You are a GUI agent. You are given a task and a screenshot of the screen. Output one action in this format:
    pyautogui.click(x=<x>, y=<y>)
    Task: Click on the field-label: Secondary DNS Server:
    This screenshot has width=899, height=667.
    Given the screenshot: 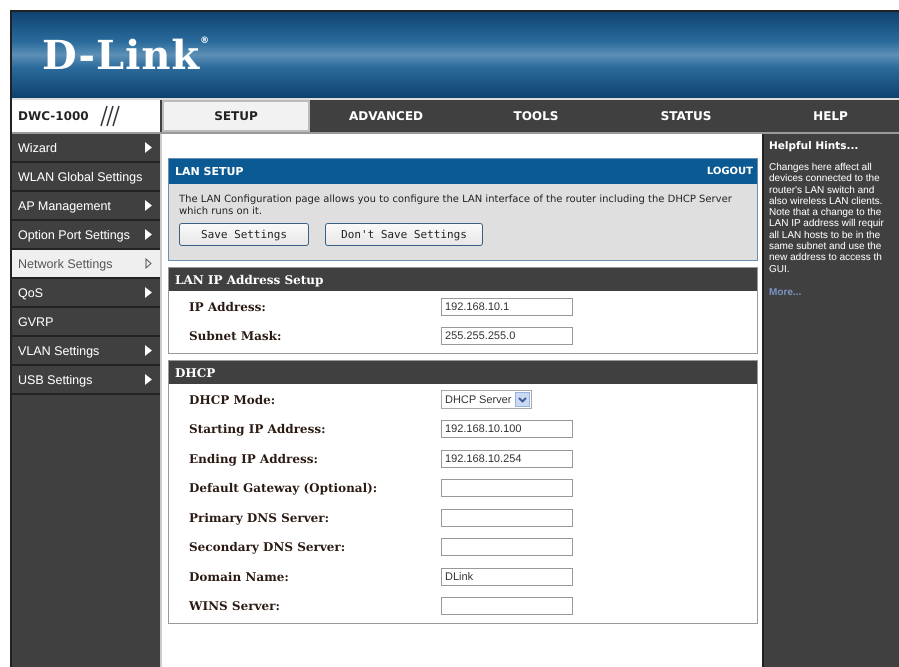 What is the action you would take?
    pyautogui.click(x=267, y=547)
    